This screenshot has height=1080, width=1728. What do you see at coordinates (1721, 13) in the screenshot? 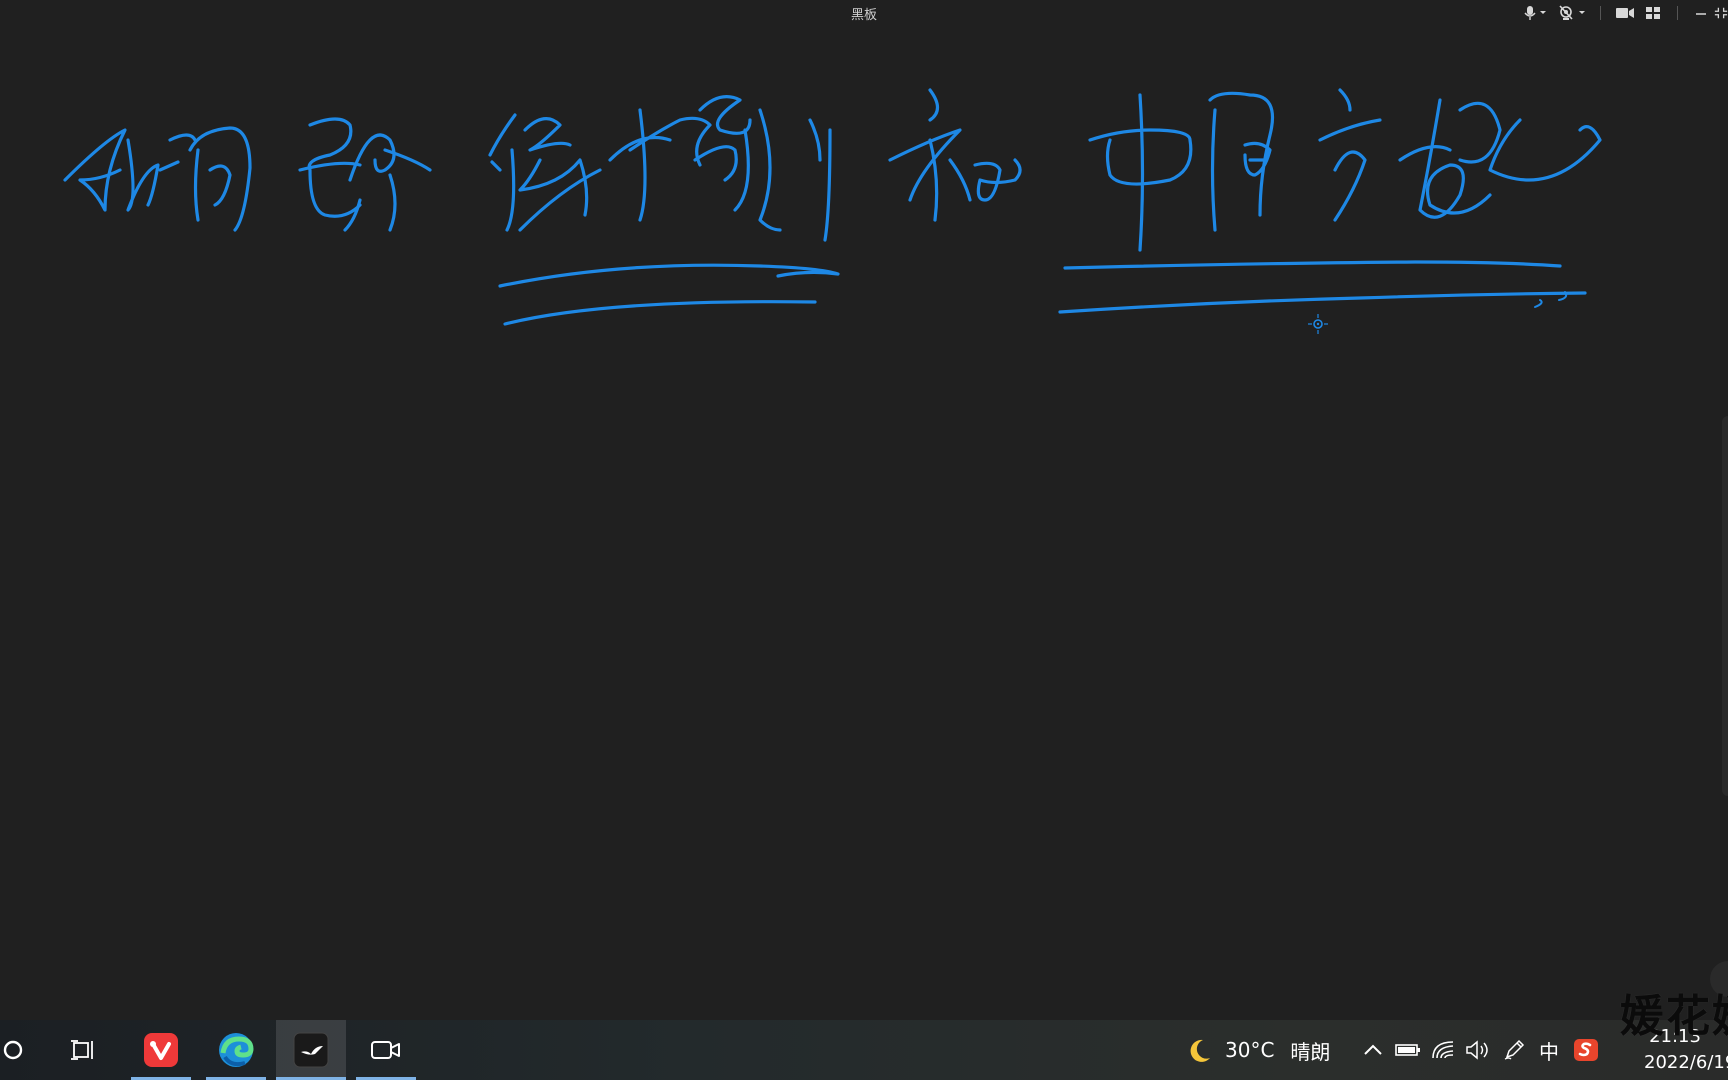
I see `exit-fullscreen-icon` at bounding box center [1721, 13].